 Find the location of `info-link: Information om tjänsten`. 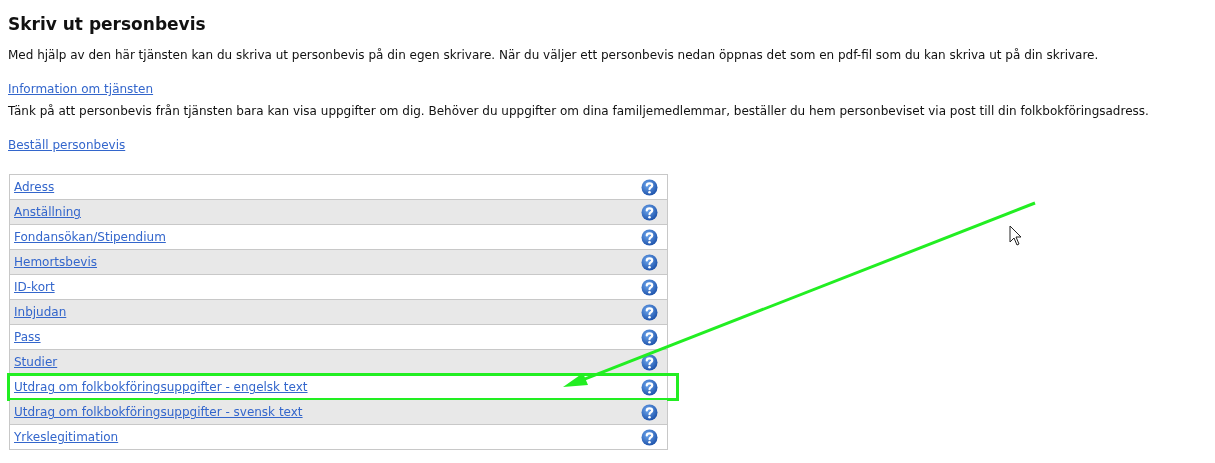

info-link: Information om tjänsten is located at coordinates (81, 89).